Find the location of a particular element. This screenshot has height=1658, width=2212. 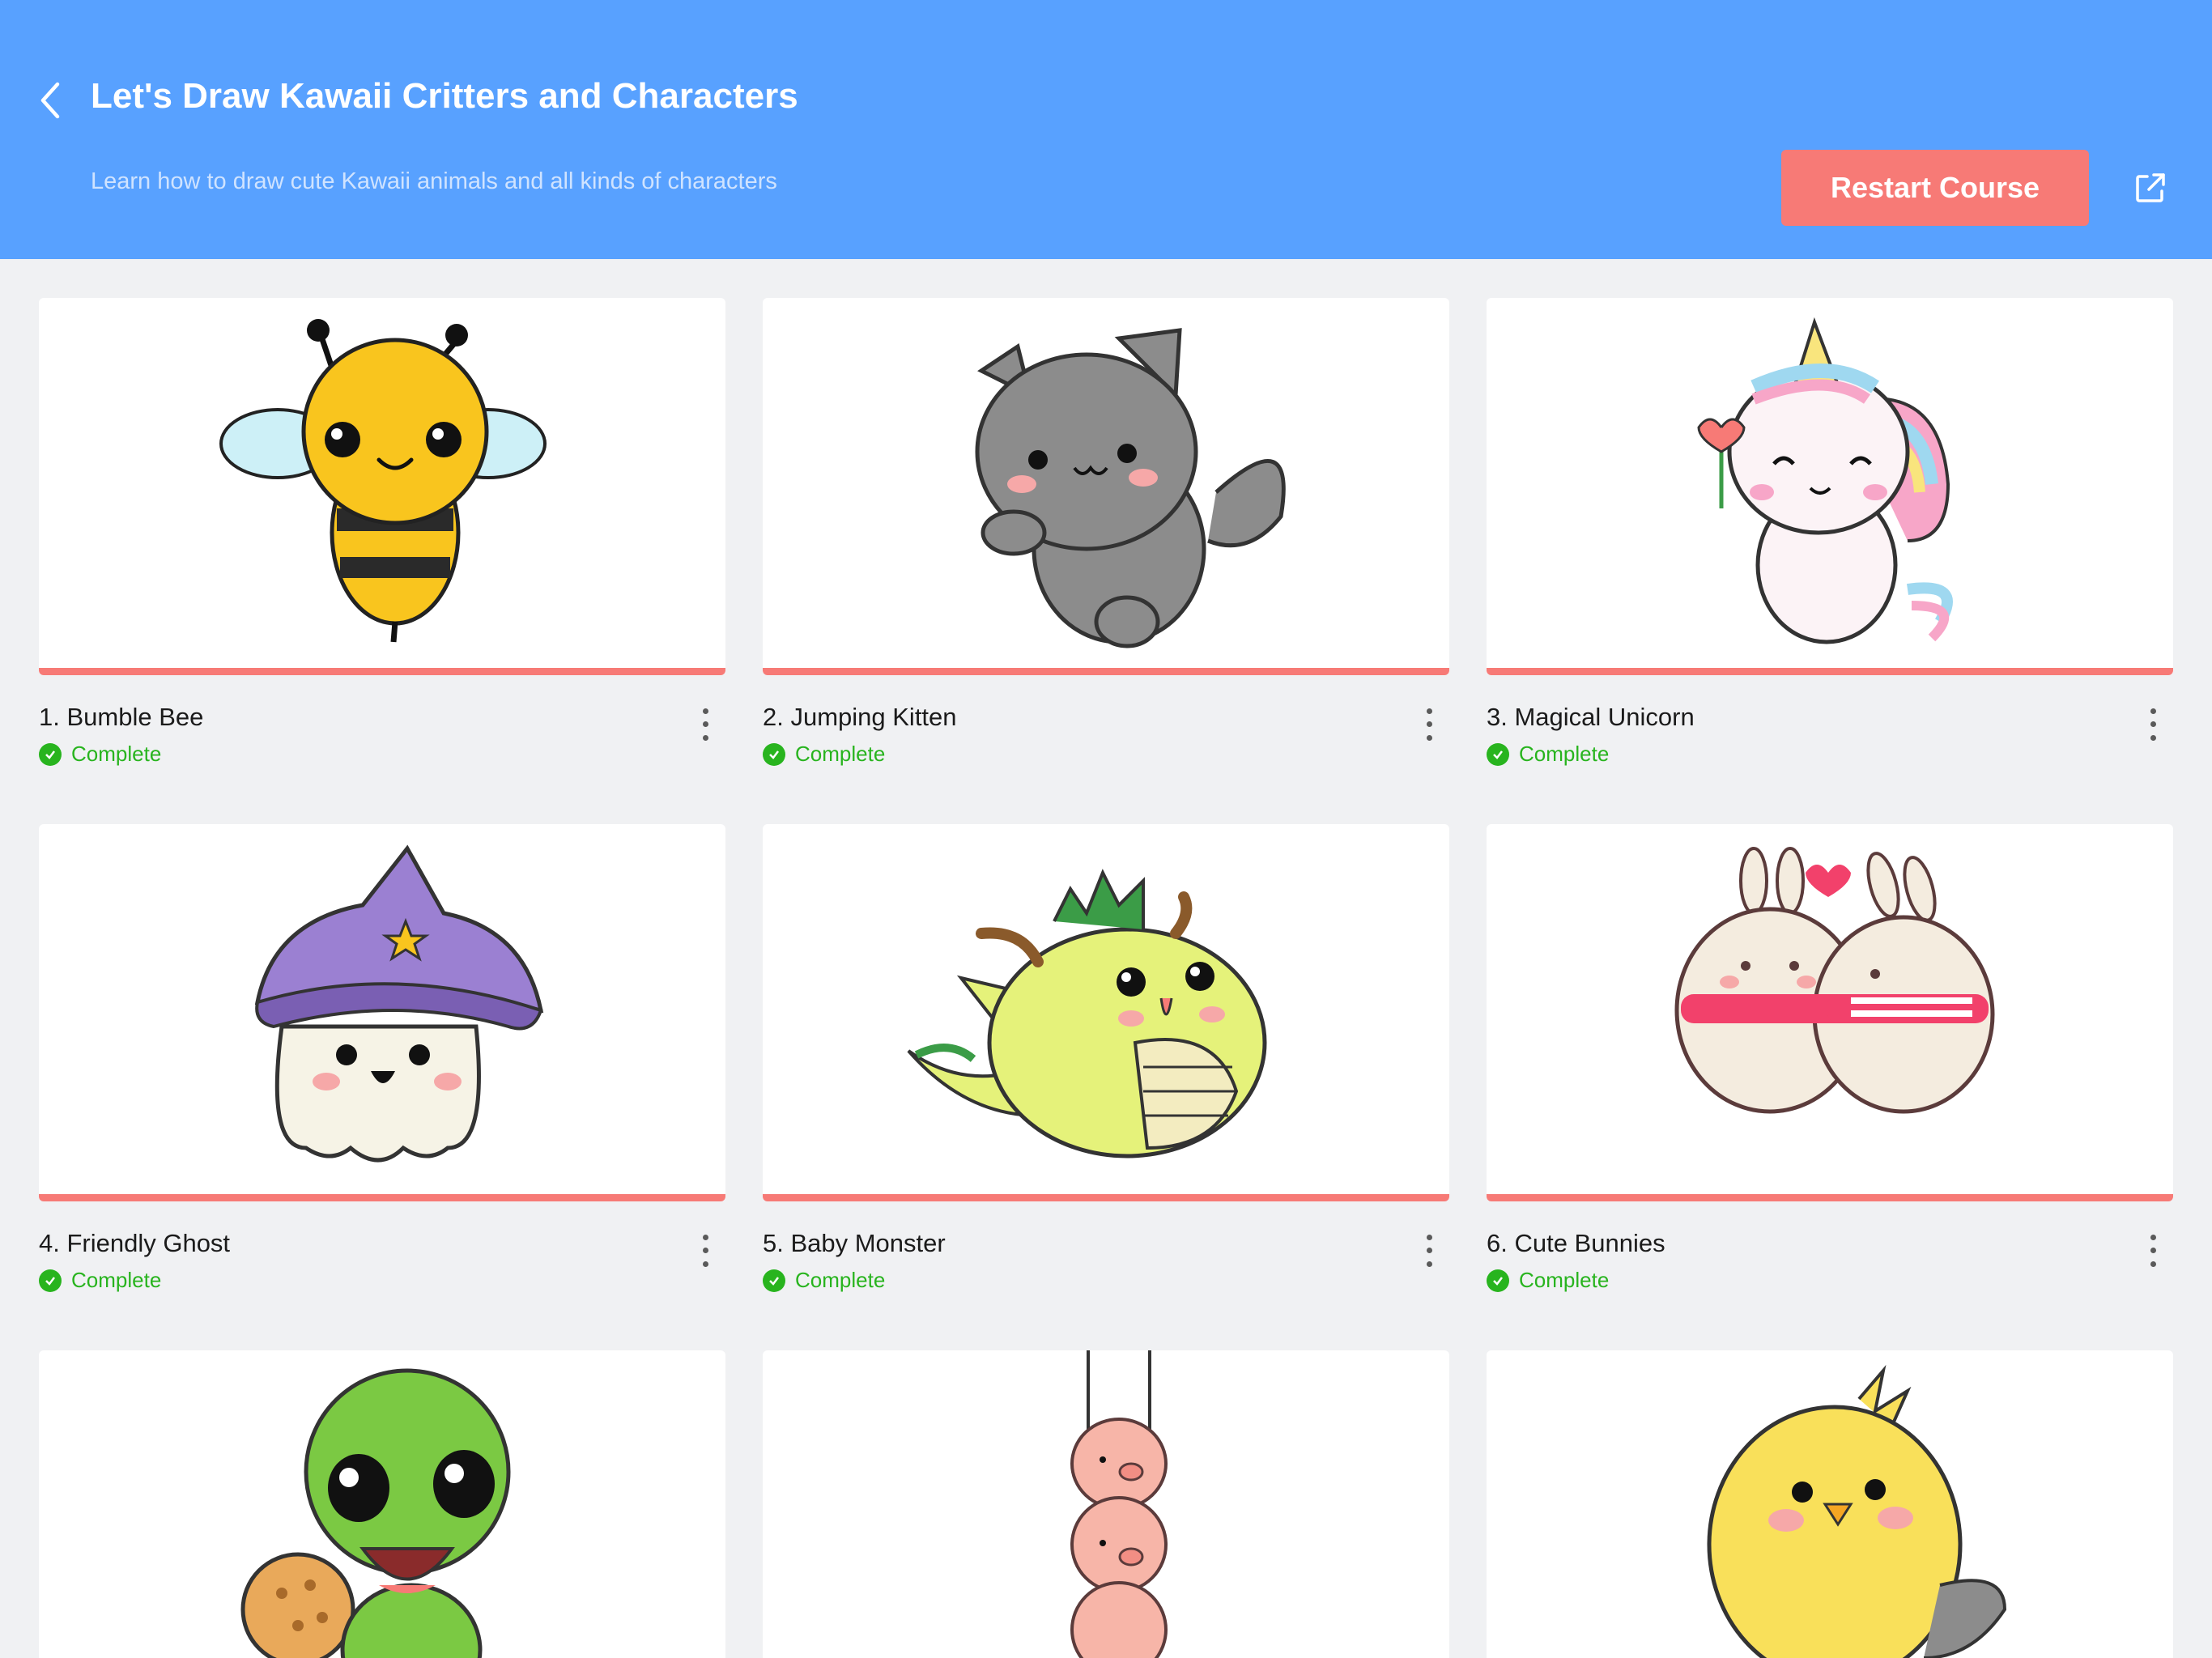

lesson-thumbnail-baby-monster is located at coordinates (1106, 1011).